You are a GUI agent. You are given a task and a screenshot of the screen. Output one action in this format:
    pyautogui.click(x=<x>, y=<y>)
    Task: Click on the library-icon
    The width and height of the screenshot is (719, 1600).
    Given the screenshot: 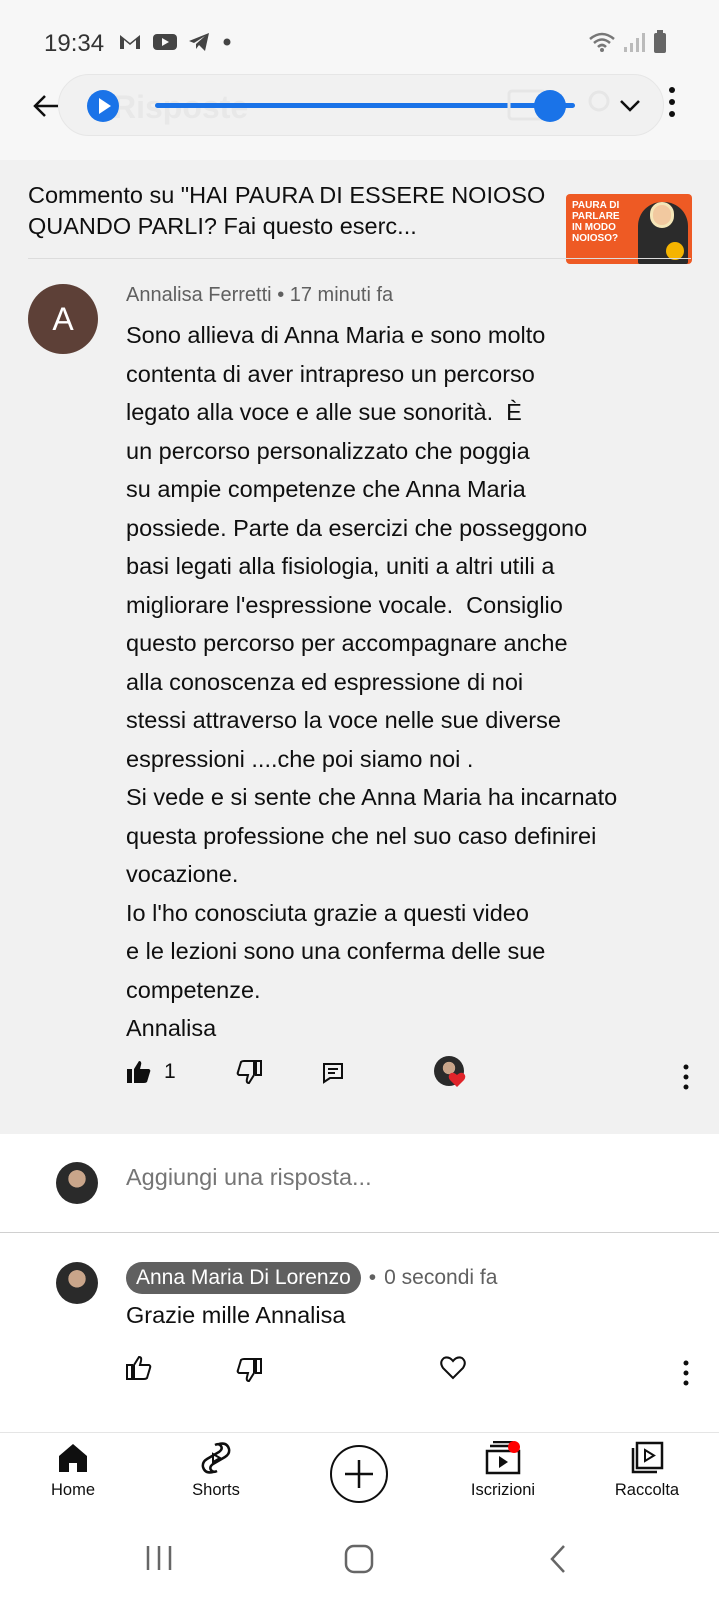 What is the action you would take?
    pyautogui.click(x=647, y=1457)
    